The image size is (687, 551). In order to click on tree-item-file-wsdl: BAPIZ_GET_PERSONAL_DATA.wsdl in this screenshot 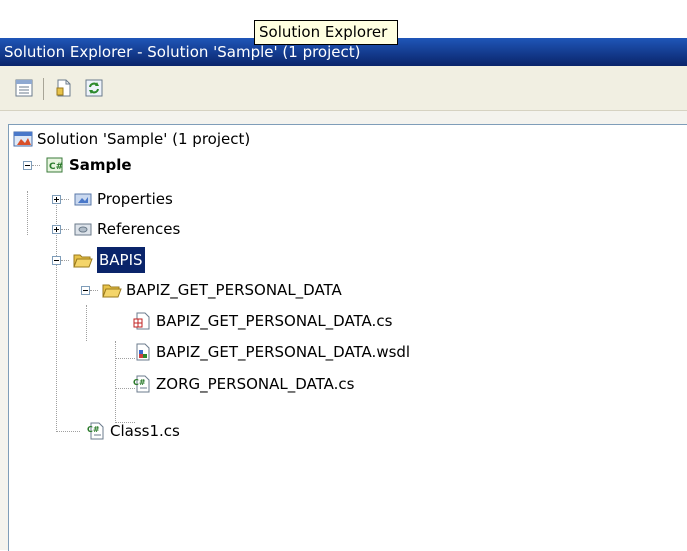, I will do `click(334, 352)`.